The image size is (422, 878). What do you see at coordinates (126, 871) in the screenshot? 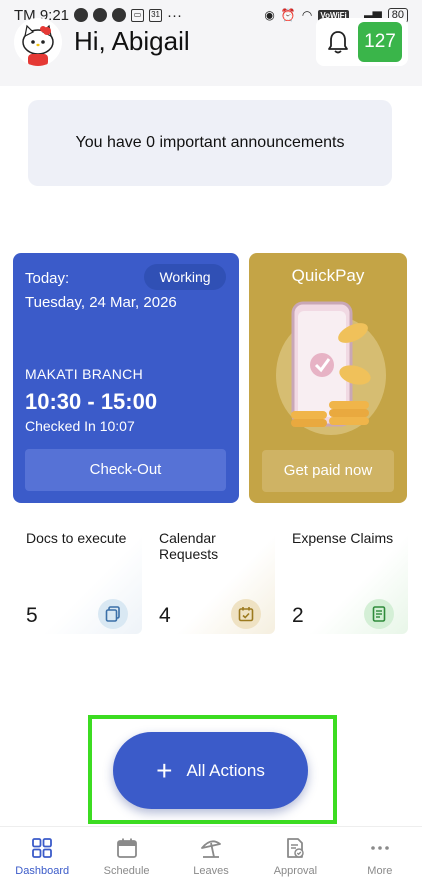
I see `nav-label: Schedule` at bounding box center [126, 871].